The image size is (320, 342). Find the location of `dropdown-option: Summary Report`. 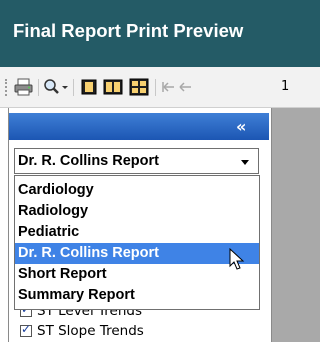

dropdown-option: Summary Report is located at coordinates (137, 295).